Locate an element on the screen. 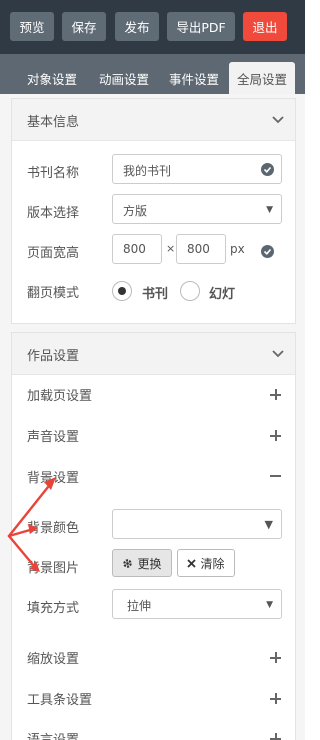  tab-object-settings: 对象设置 is located at coordinates (52, 78).